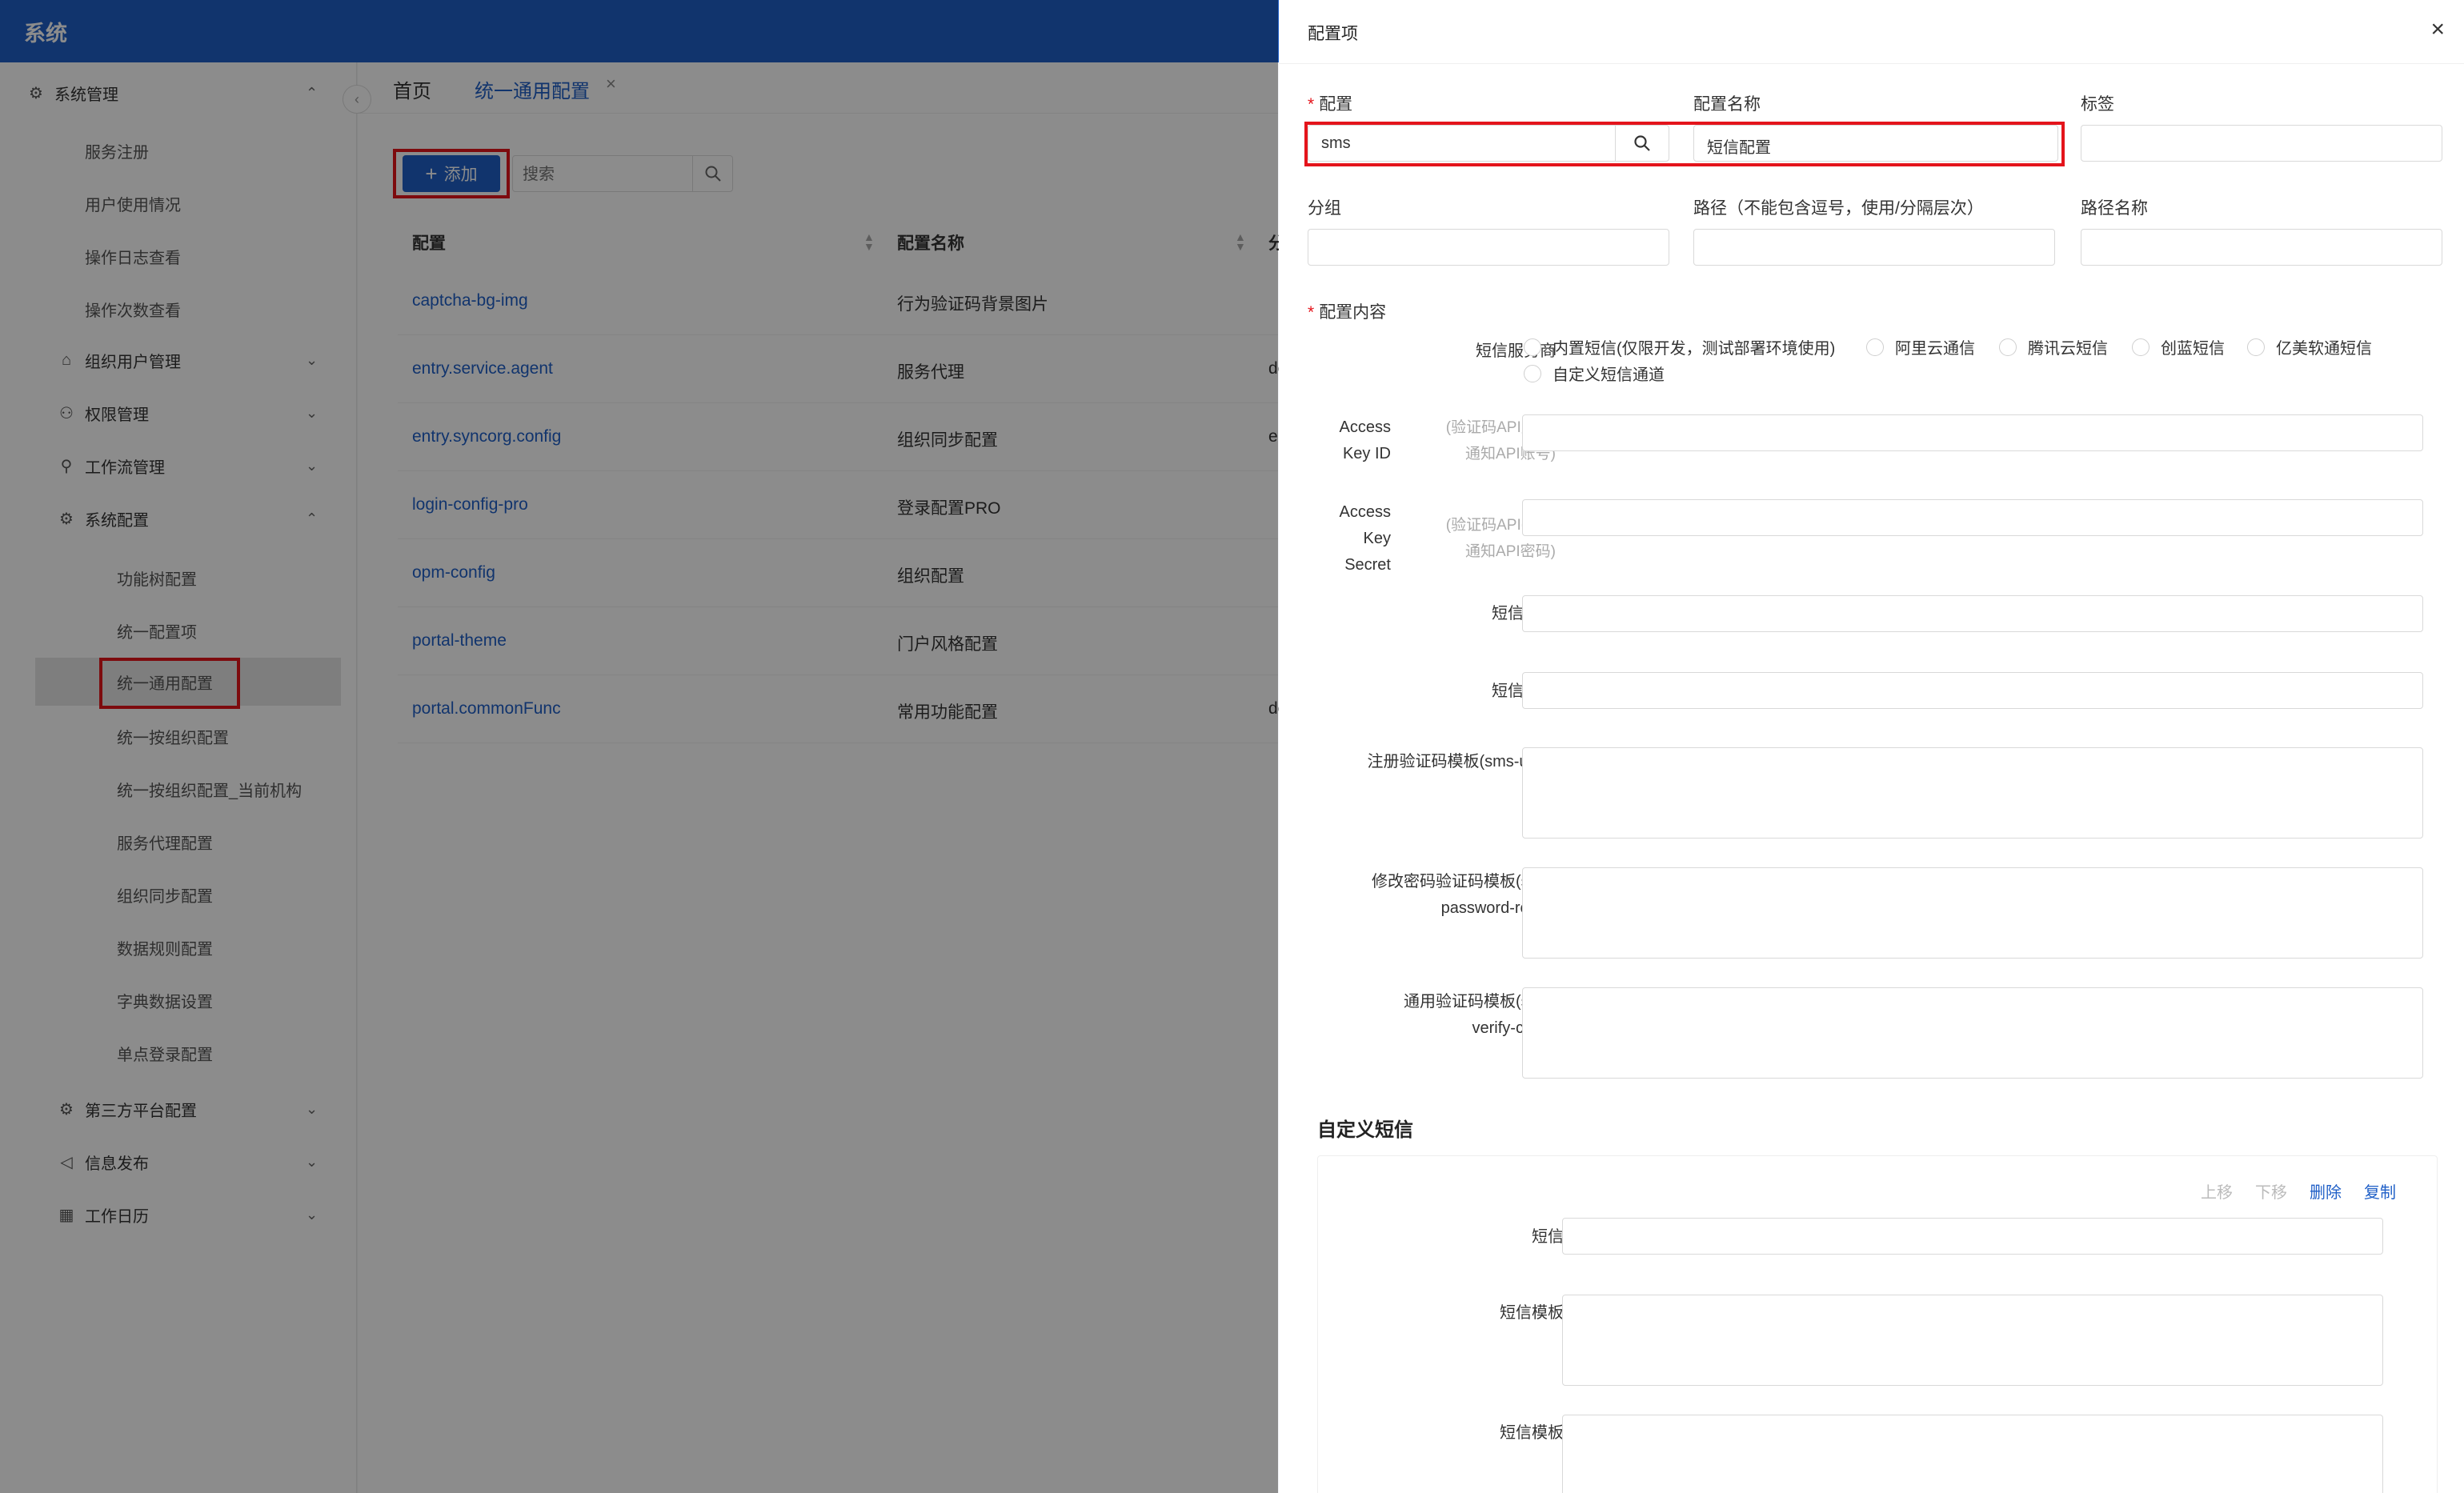 This screenshot has width=2464, height=1493. I want to click on move-up-button: 上移, so click(2217, 1191).